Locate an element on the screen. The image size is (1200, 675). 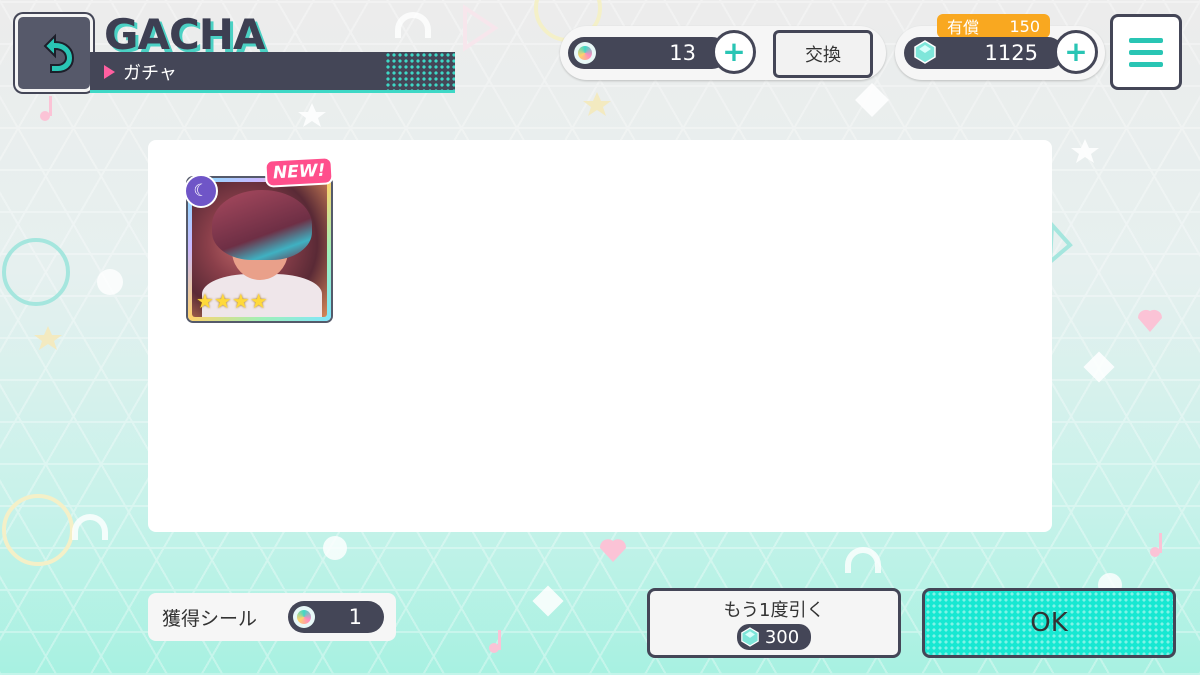
gem-counter: 1125 is located at coordinates (984, 53).